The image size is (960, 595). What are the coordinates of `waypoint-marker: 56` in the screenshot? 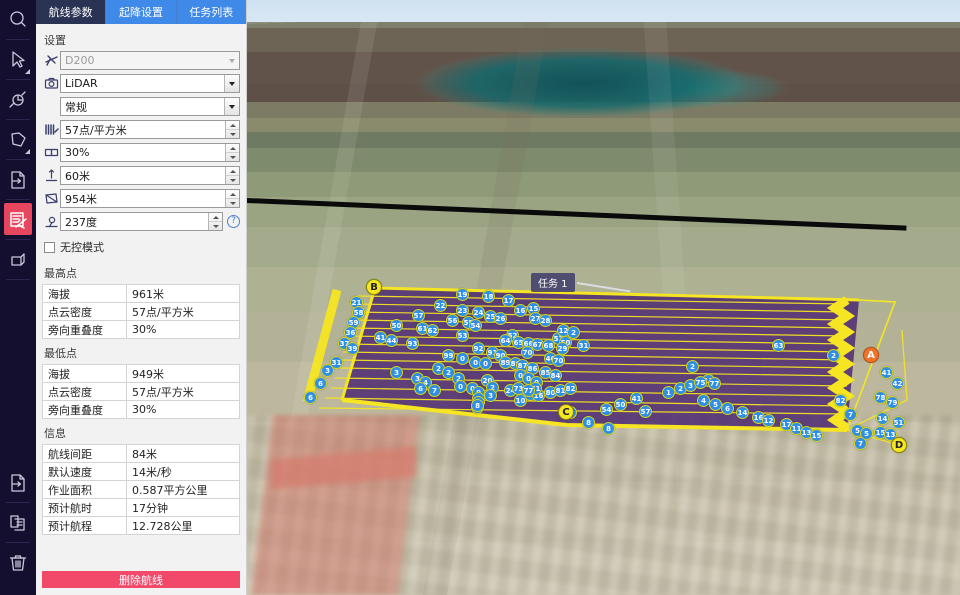 It's located at (452, 320).